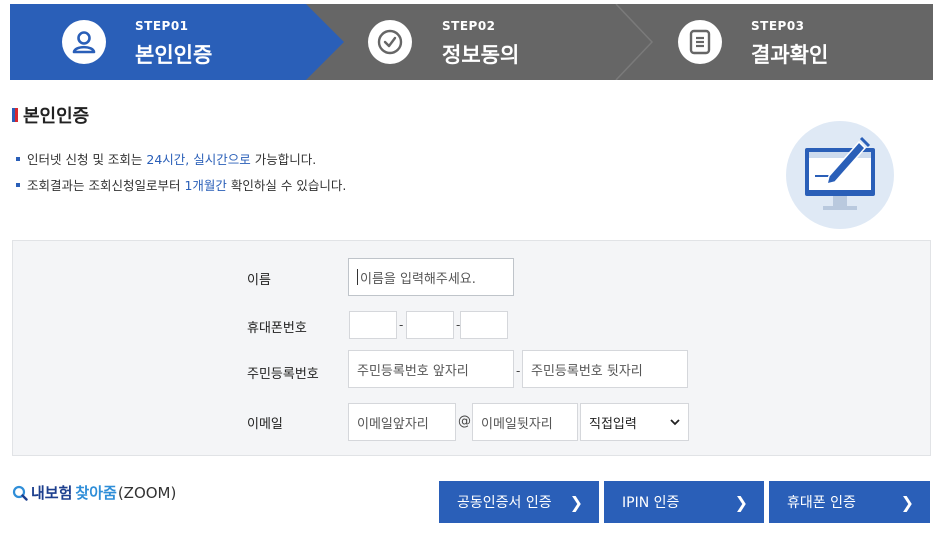 This screenshot has height=540, width=943. Describe the element at coordinates (401, 325) in the screenshot. I see `phone-dash-1: -` at that location.